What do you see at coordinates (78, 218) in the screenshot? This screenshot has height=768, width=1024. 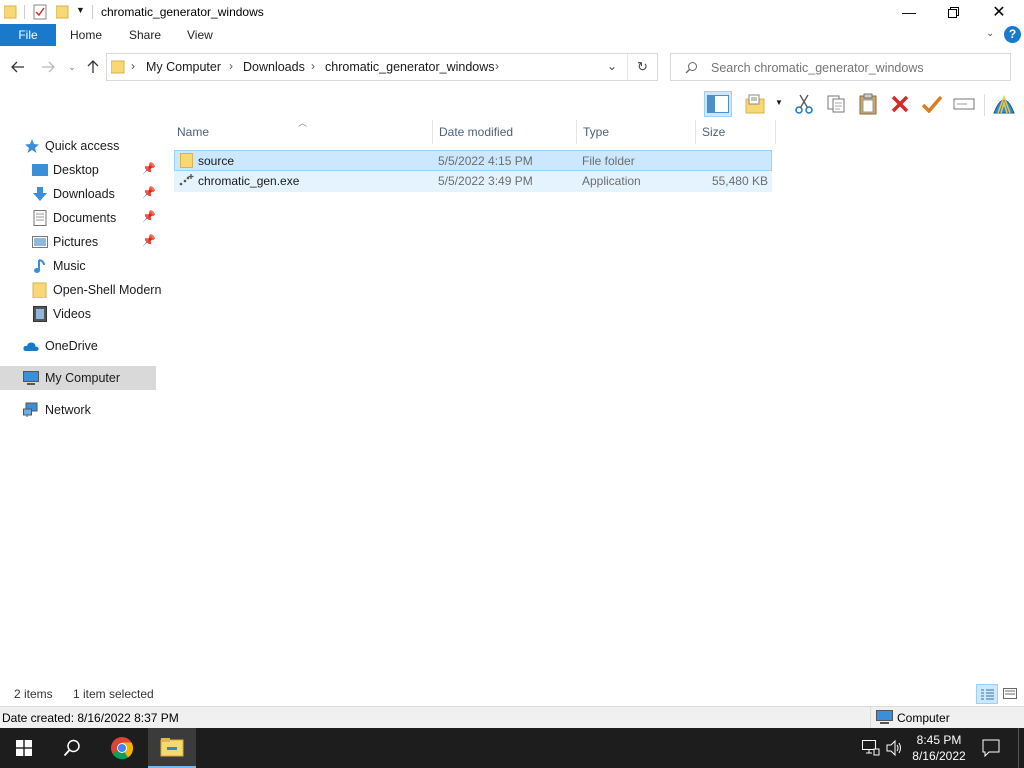 I see `sidebar-item-documents: Documents 📌` at bounding box center [78, 218].